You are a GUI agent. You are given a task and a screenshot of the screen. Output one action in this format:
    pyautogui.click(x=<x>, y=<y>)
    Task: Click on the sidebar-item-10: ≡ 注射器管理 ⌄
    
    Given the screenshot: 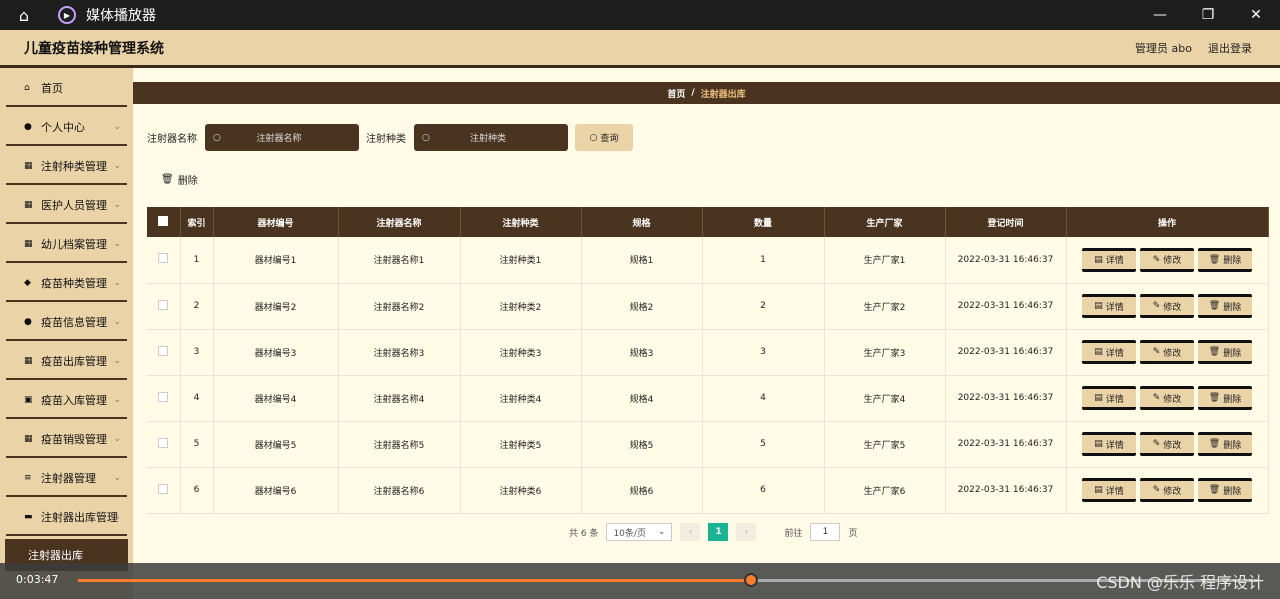 What is the action you would take?
    pyautogui.click(x=66, y=477)
    